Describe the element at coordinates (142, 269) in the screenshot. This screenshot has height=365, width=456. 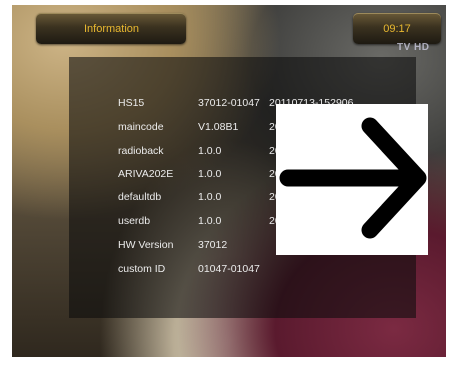
I see `module-name: custom ID` at that location.